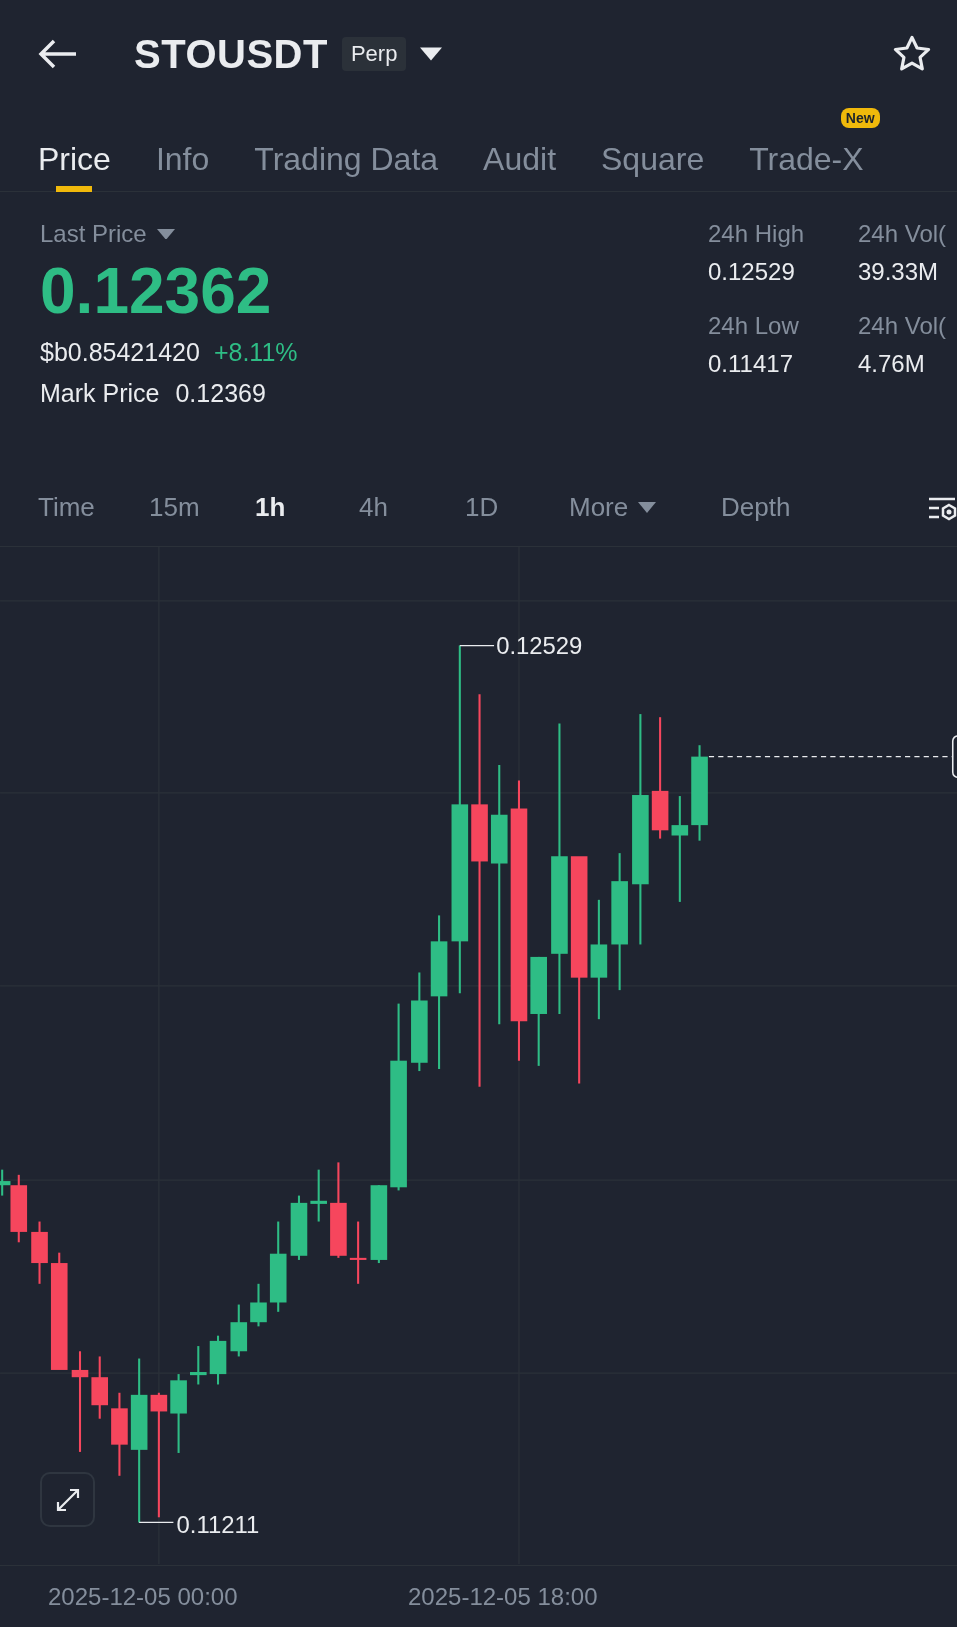 The image size is (957, 1627). What do you see at coordinates (860, 118) in the screenshot?
I see `new-badge: New` at bounding box center [860, 118].